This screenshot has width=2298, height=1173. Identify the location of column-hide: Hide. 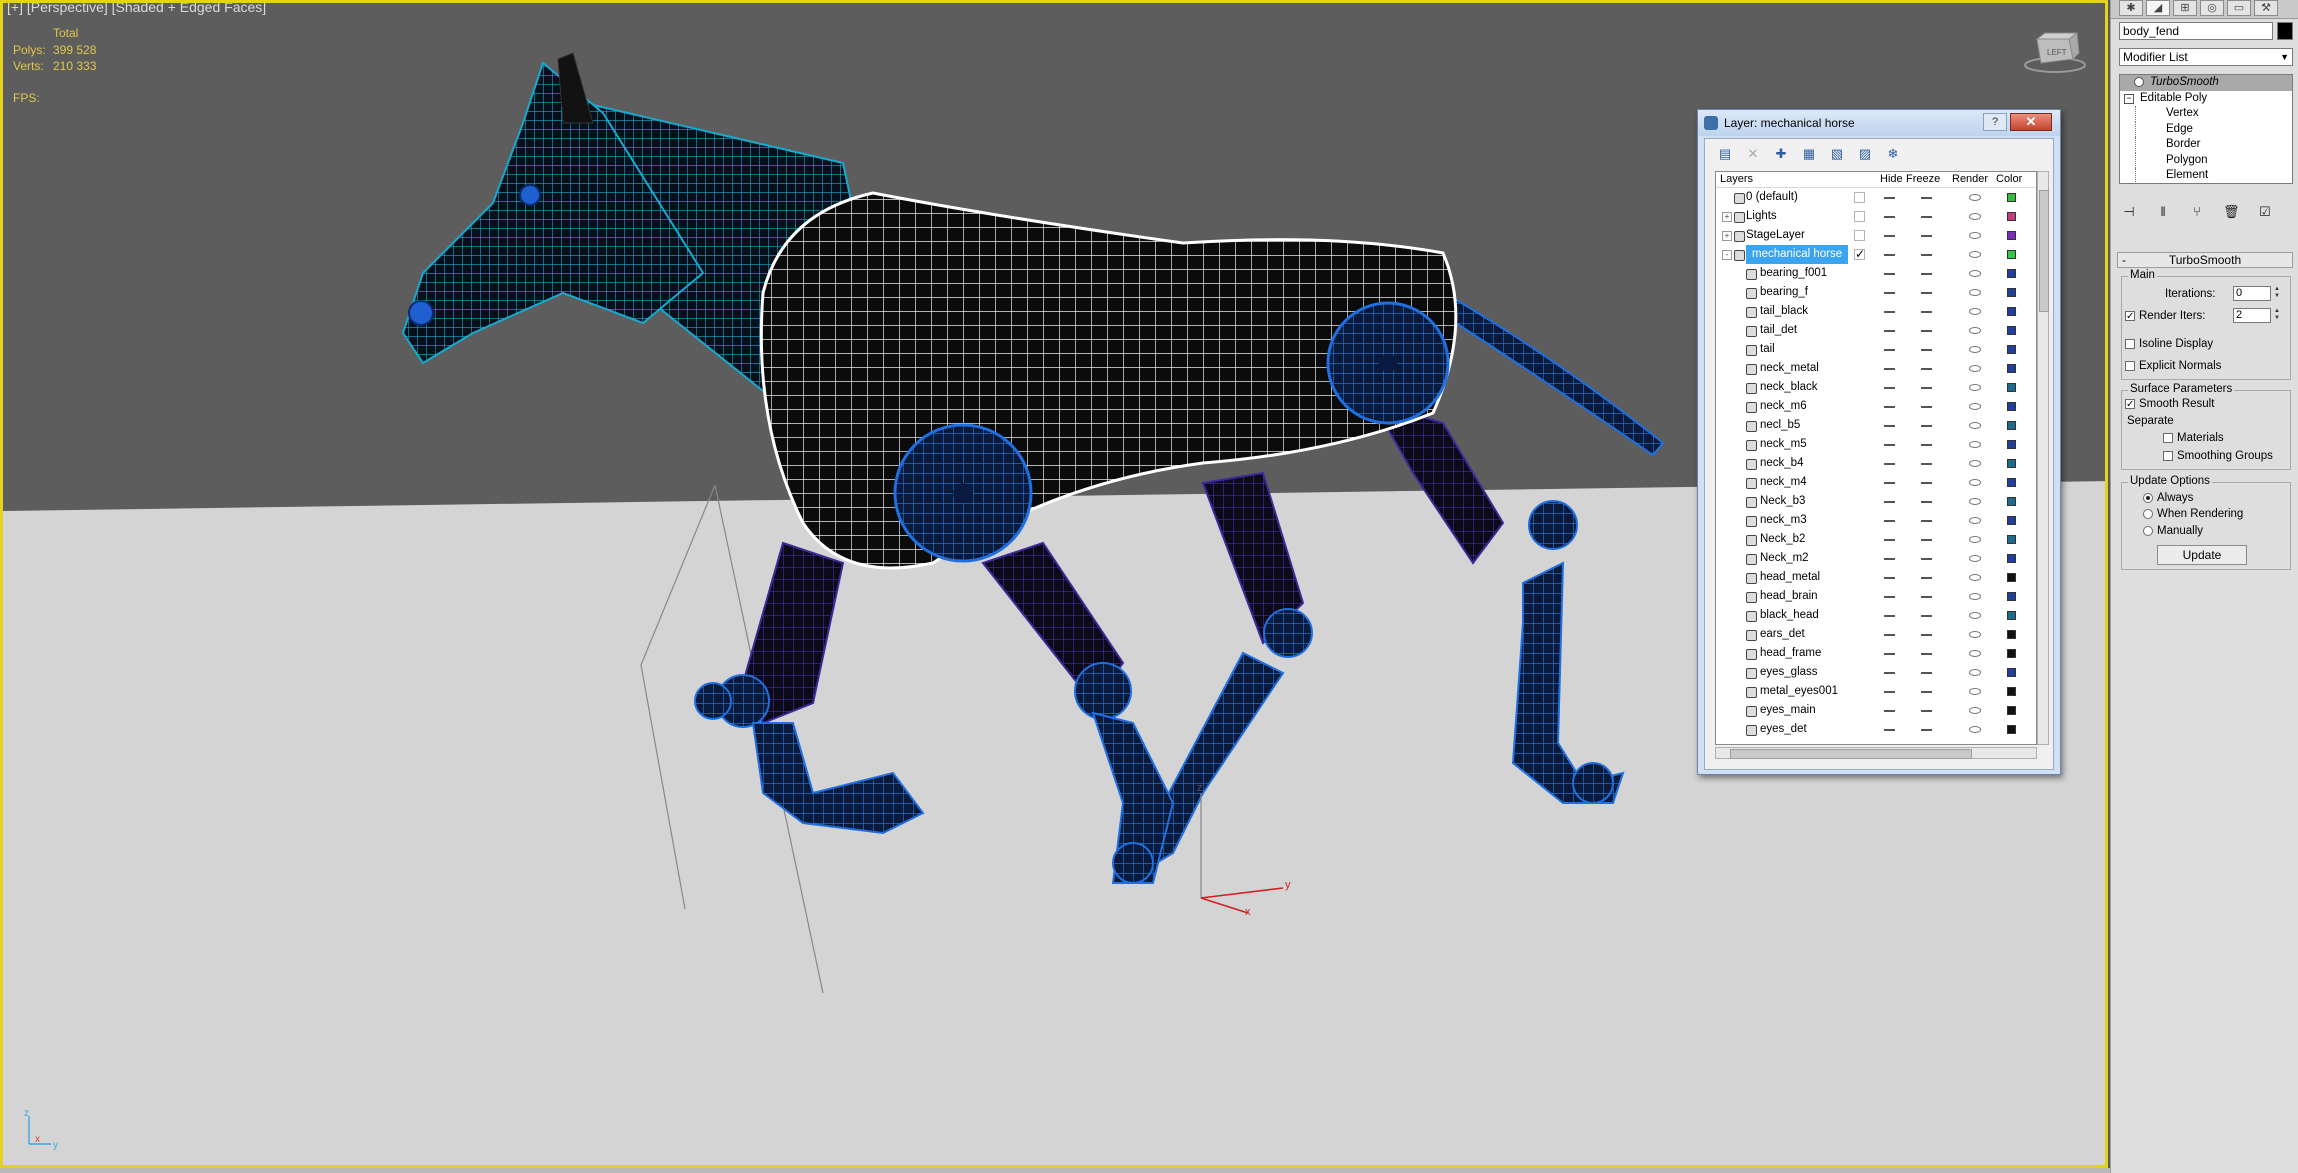
(1891, 179).